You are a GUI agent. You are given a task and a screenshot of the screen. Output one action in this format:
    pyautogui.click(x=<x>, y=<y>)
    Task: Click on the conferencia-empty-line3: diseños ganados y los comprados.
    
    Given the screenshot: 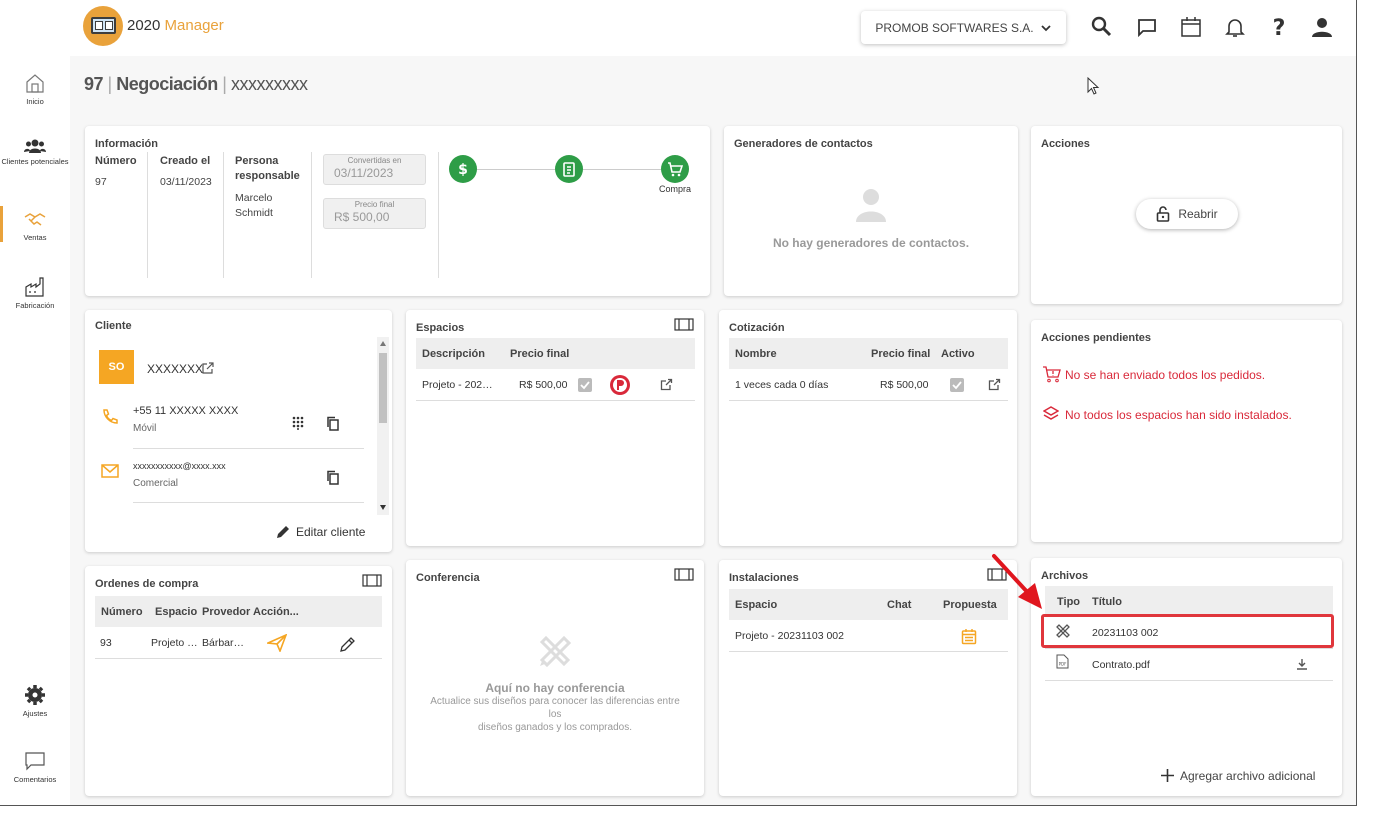 What is the action you would take?
    pyautogui.click(x=555, y=727)
    